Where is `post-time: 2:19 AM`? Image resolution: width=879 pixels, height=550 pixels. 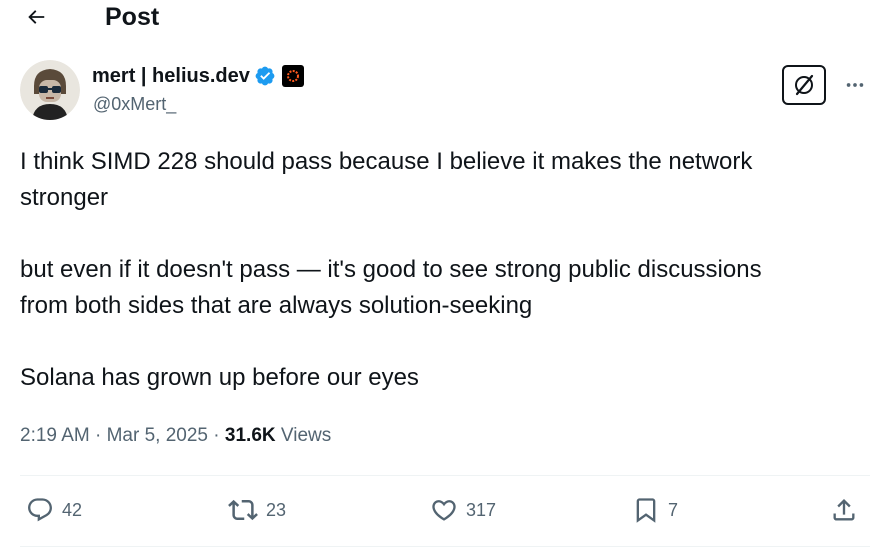
post-time: 2:19 AM is located at coordinates (55, 435).